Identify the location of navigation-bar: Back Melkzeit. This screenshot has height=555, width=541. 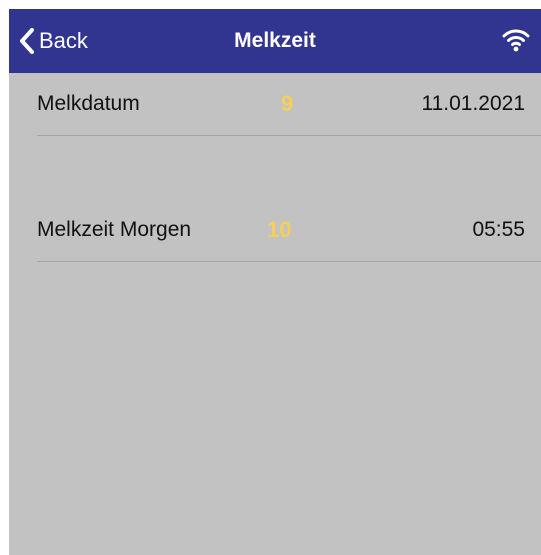
(275, 41).